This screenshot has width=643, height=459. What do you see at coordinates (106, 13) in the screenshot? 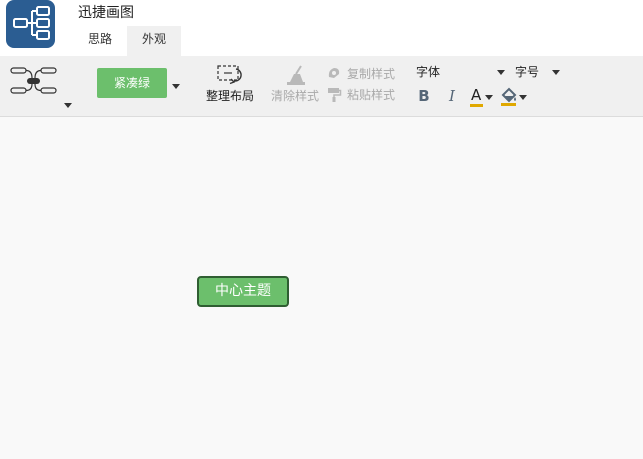
I see `app-title: 迅捷画图` at bounding box center [106, 13].